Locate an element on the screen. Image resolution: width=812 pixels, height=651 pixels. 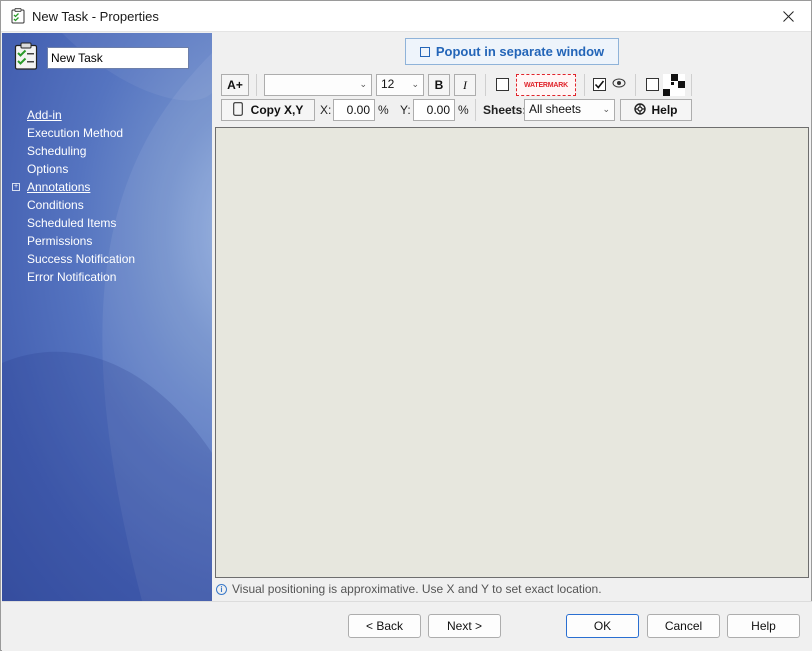
back-label: < Back is located at coordinates (384, 626).